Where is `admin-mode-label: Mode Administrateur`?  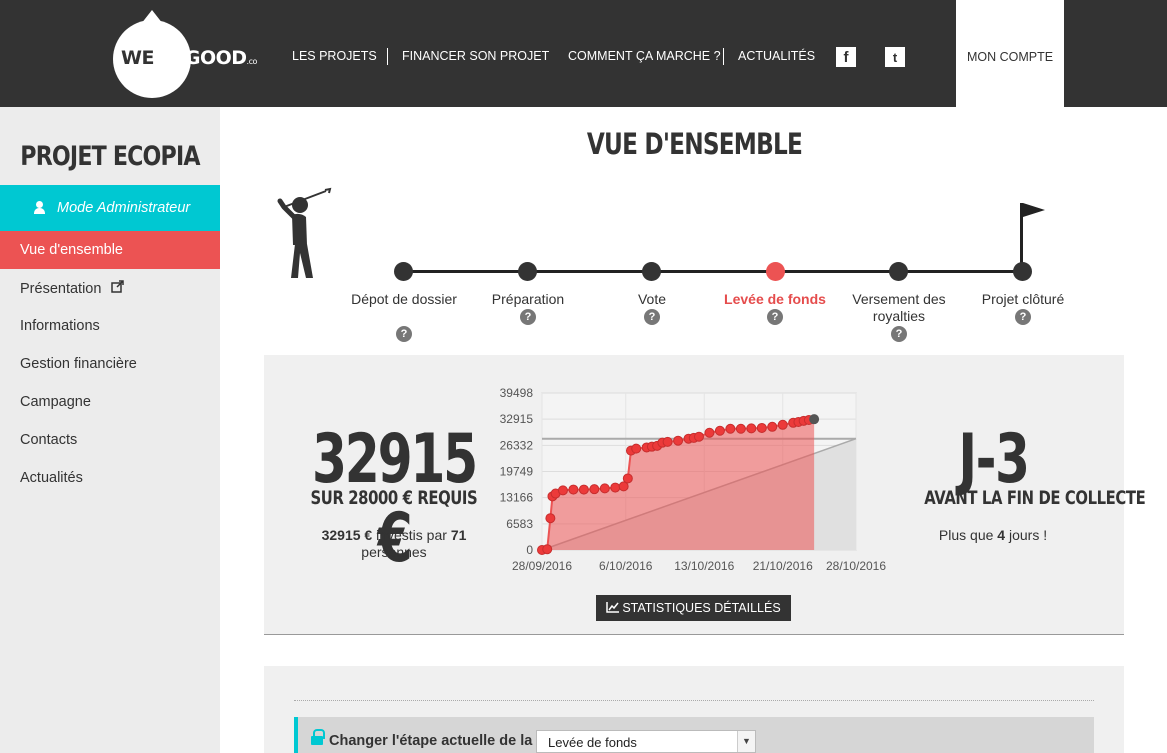
admin-mode-label: Mode Administrateur is located at coordinates (124, 208).